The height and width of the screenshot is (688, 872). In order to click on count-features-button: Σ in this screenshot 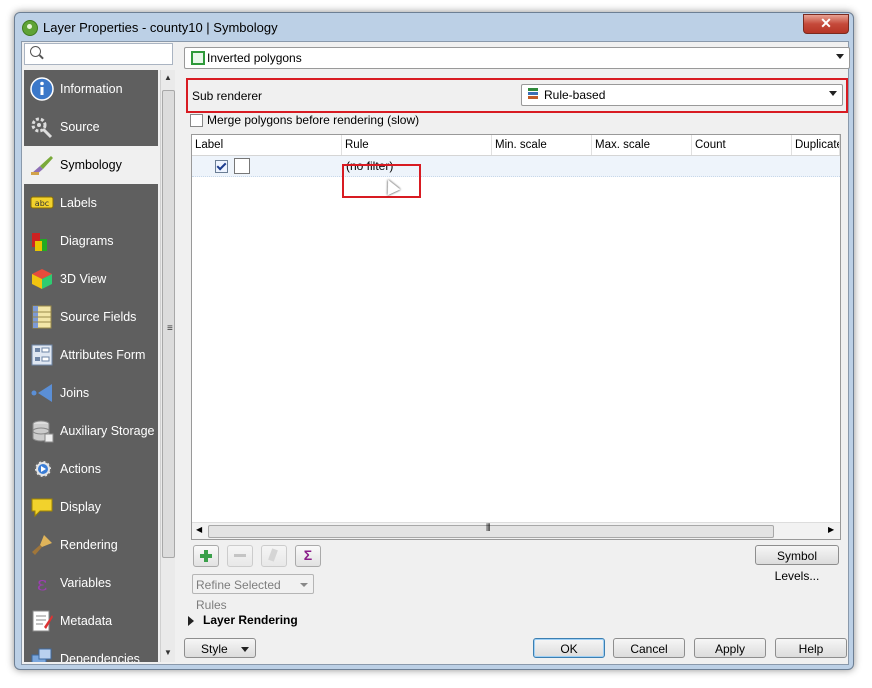, I will do `click(308, 556)`.